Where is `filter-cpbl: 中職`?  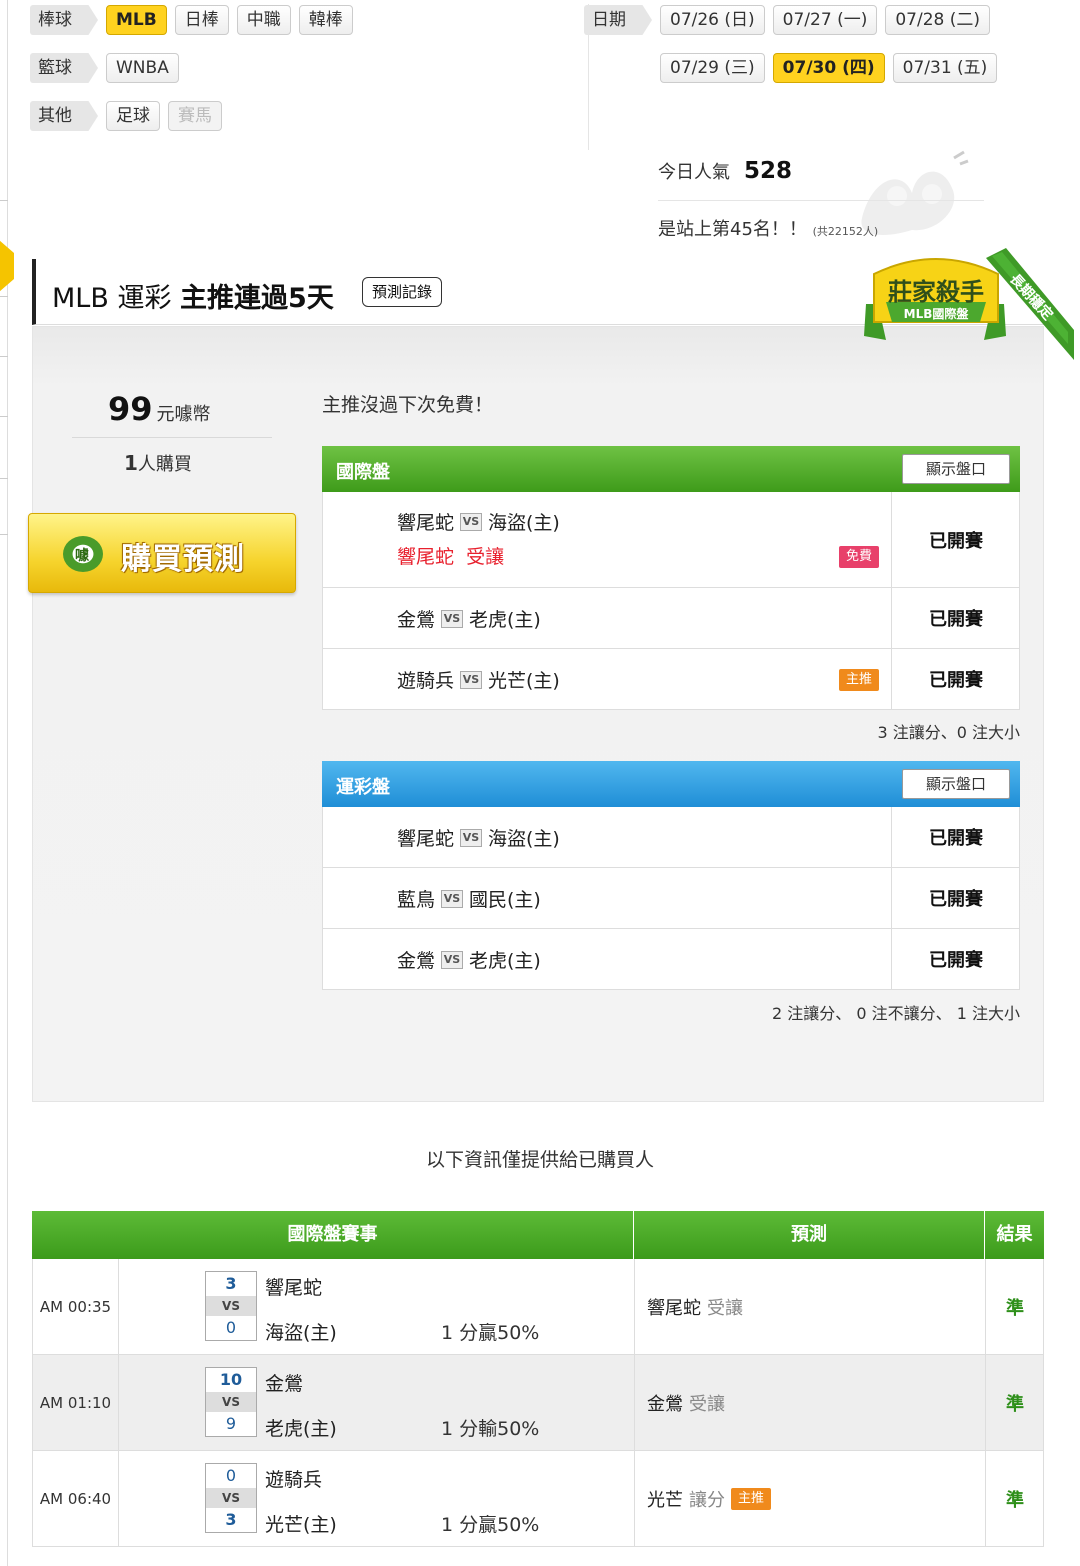 filter-cpbl: 中職 is located at coordinates (263, 20).